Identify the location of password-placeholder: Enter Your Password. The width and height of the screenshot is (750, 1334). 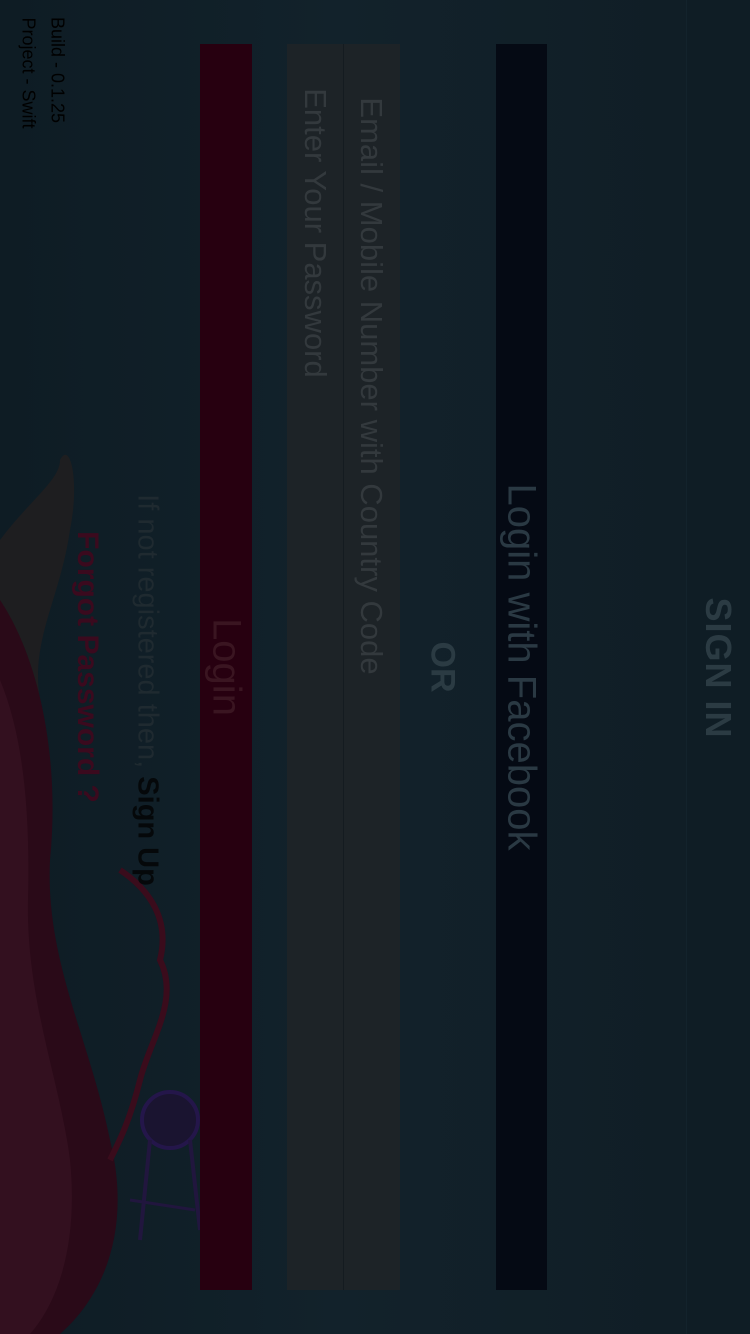
(315, 233).